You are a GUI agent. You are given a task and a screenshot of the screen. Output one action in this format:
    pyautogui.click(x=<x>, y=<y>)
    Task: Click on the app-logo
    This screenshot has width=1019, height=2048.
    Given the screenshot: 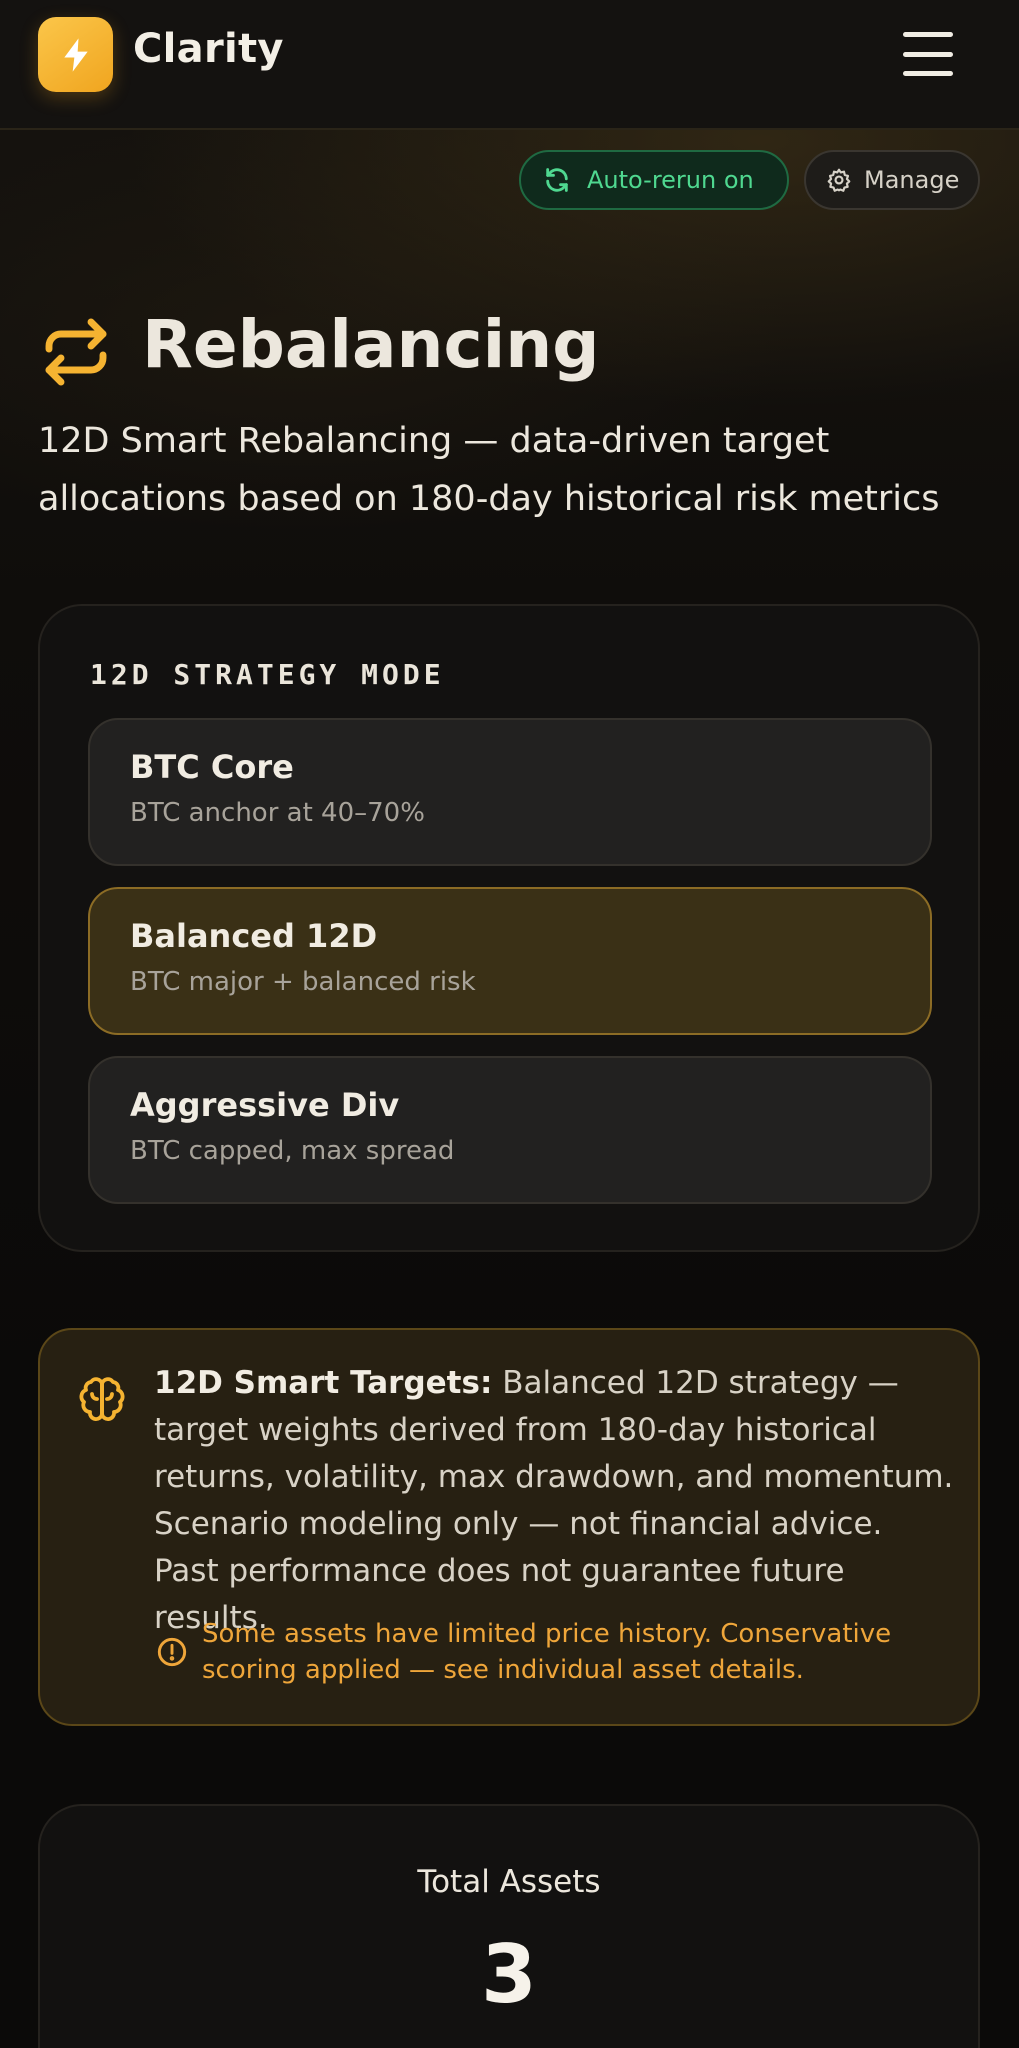 What is the action you would take?
    pyautogui.click(x=75, y=54)
    